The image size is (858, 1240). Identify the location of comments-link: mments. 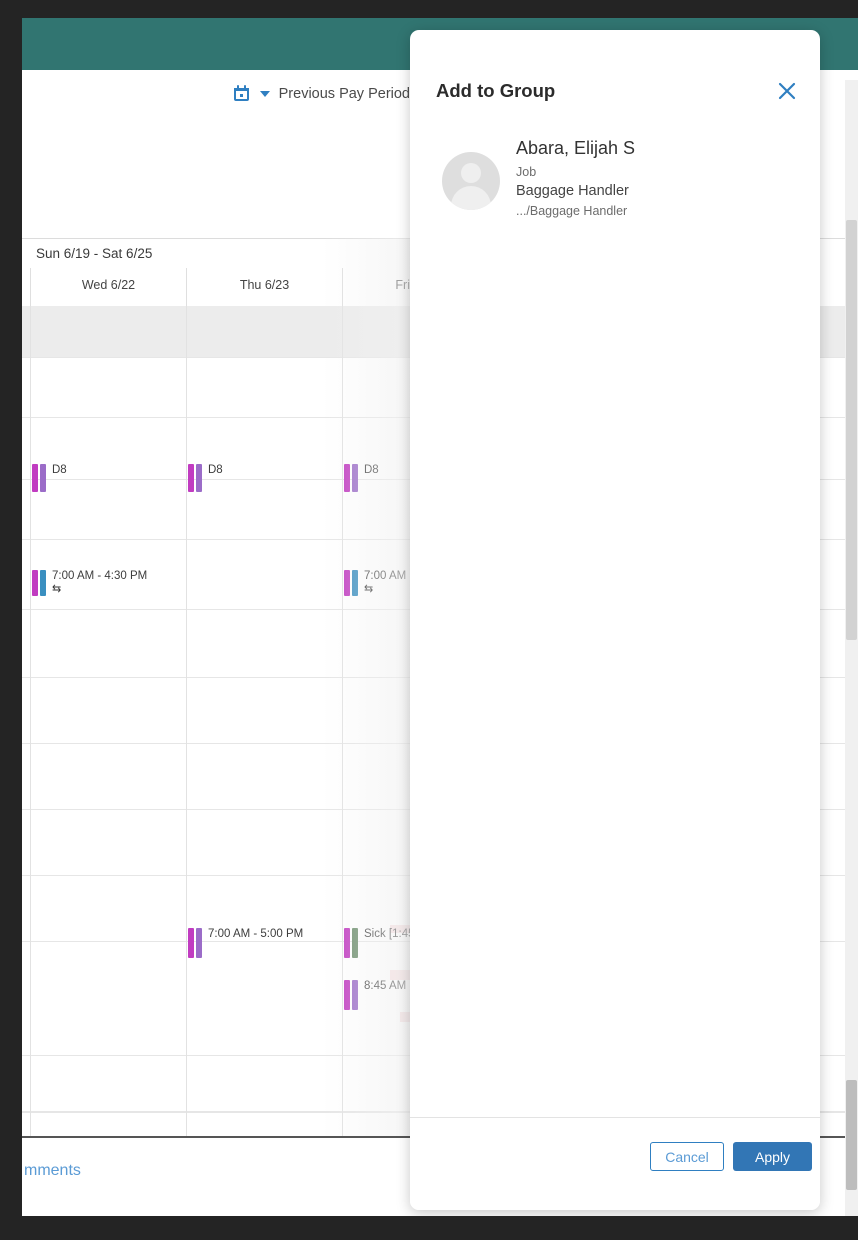
(52, 1171).